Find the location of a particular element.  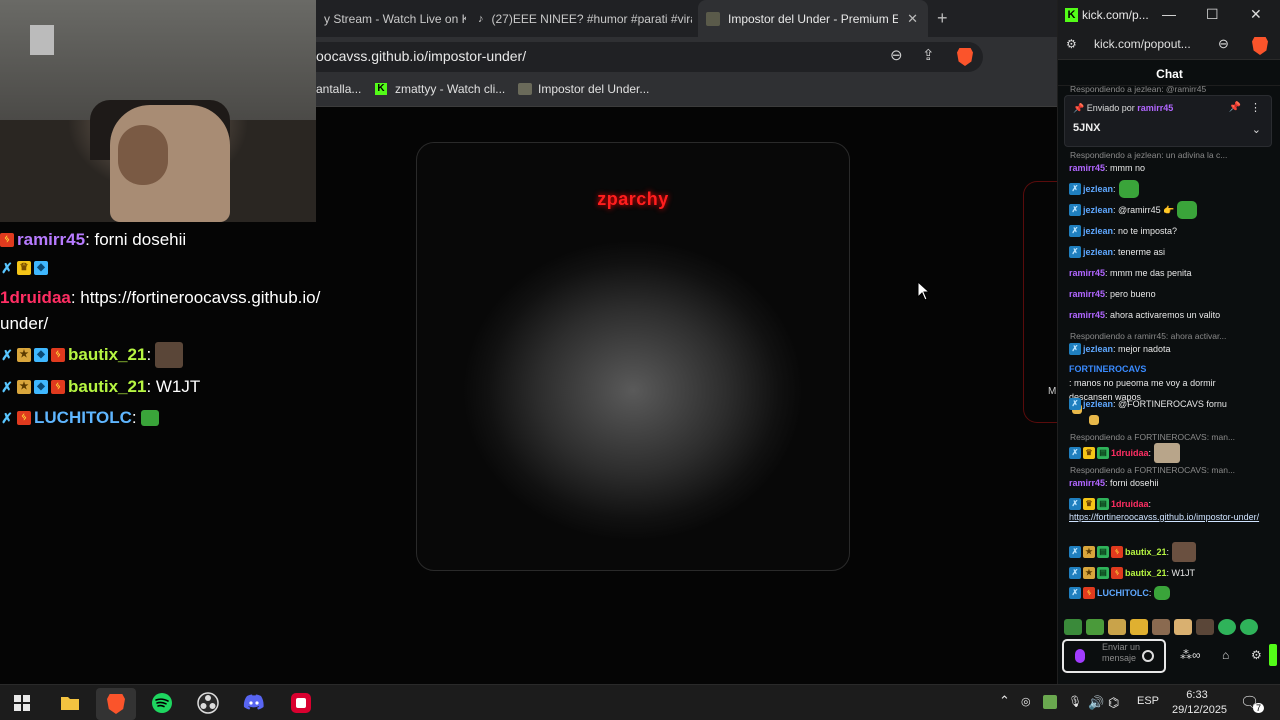

share-icon: ⇪ is located at coordinates (928, 55).